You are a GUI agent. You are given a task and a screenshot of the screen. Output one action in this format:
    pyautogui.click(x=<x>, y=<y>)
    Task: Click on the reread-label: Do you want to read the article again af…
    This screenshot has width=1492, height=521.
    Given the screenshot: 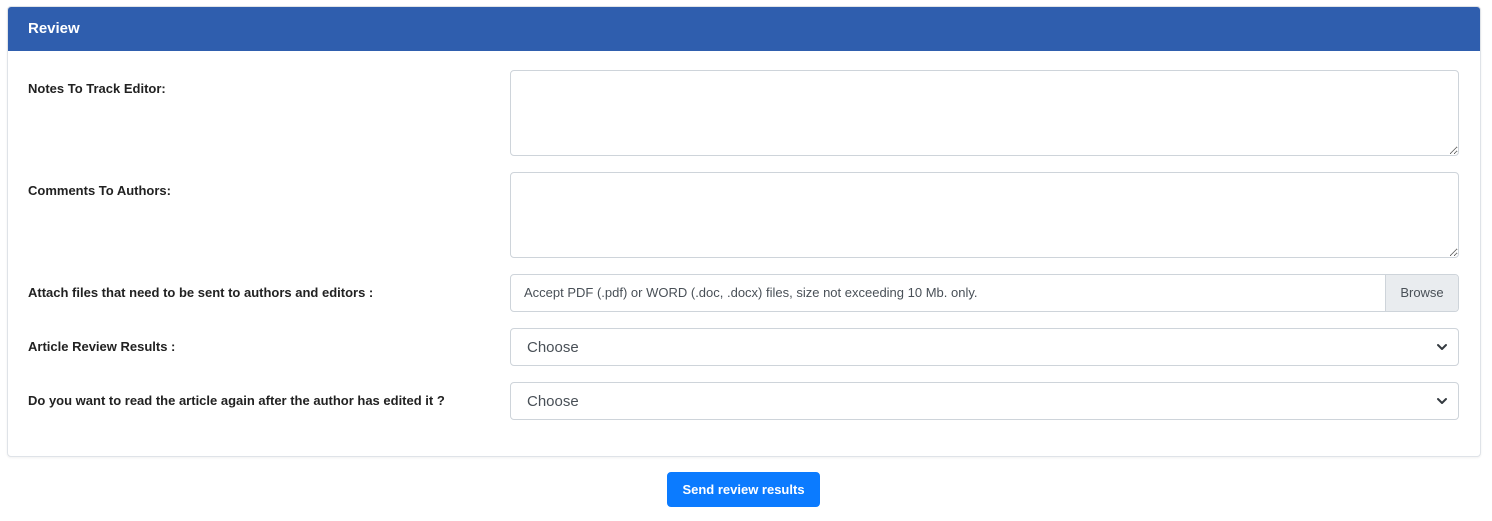 What is the action you would take?
    pyautogui.click(x=236, y=400)
    